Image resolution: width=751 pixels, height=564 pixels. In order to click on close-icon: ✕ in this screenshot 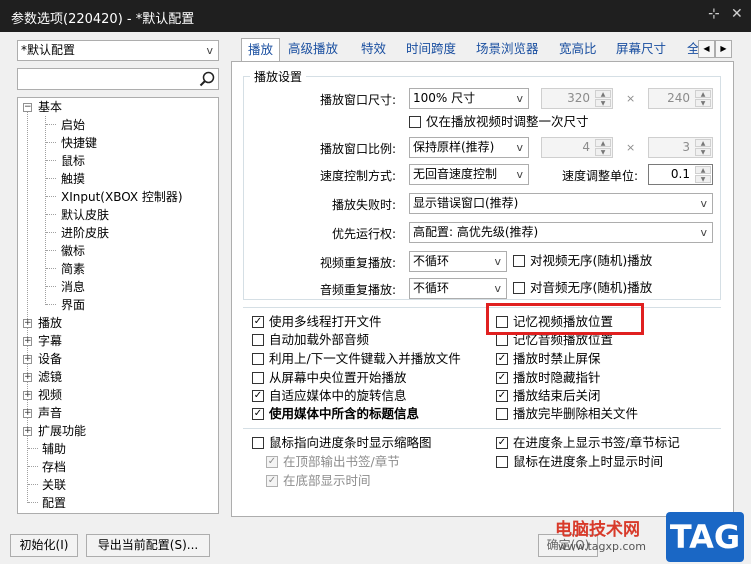, I will do `click(737, 14)`.